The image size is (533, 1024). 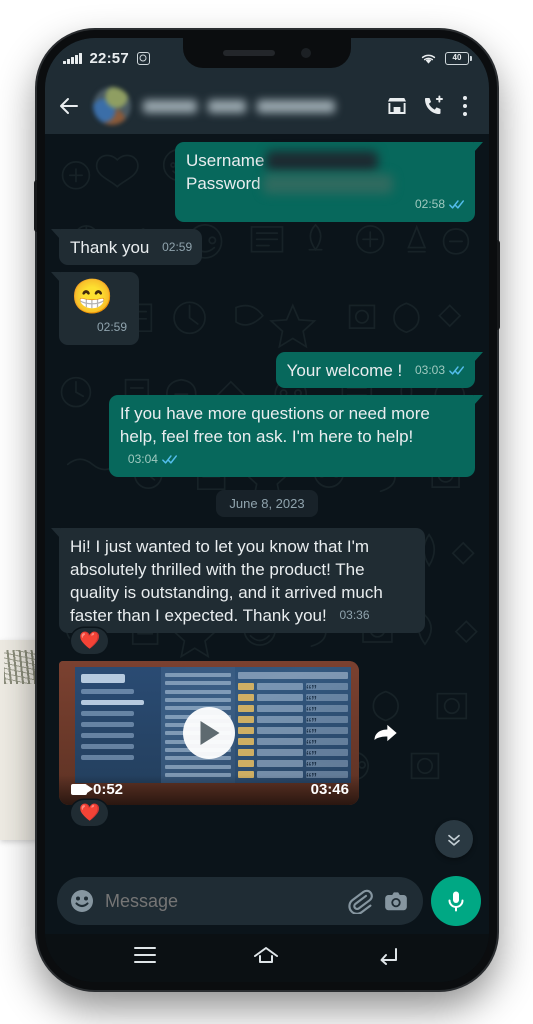 I want to click on message-row-video: 0:52 03:46, so click(x=267, y=733).